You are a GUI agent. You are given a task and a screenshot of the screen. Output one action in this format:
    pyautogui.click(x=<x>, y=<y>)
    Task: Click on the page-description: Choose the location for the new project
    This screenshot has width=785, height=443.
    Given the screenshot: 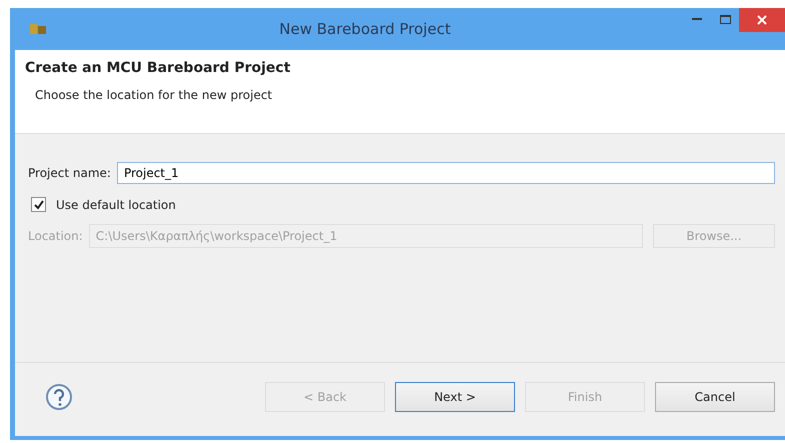 What is the action you would take?
    pyautogui.click(x=154, y=95)
    